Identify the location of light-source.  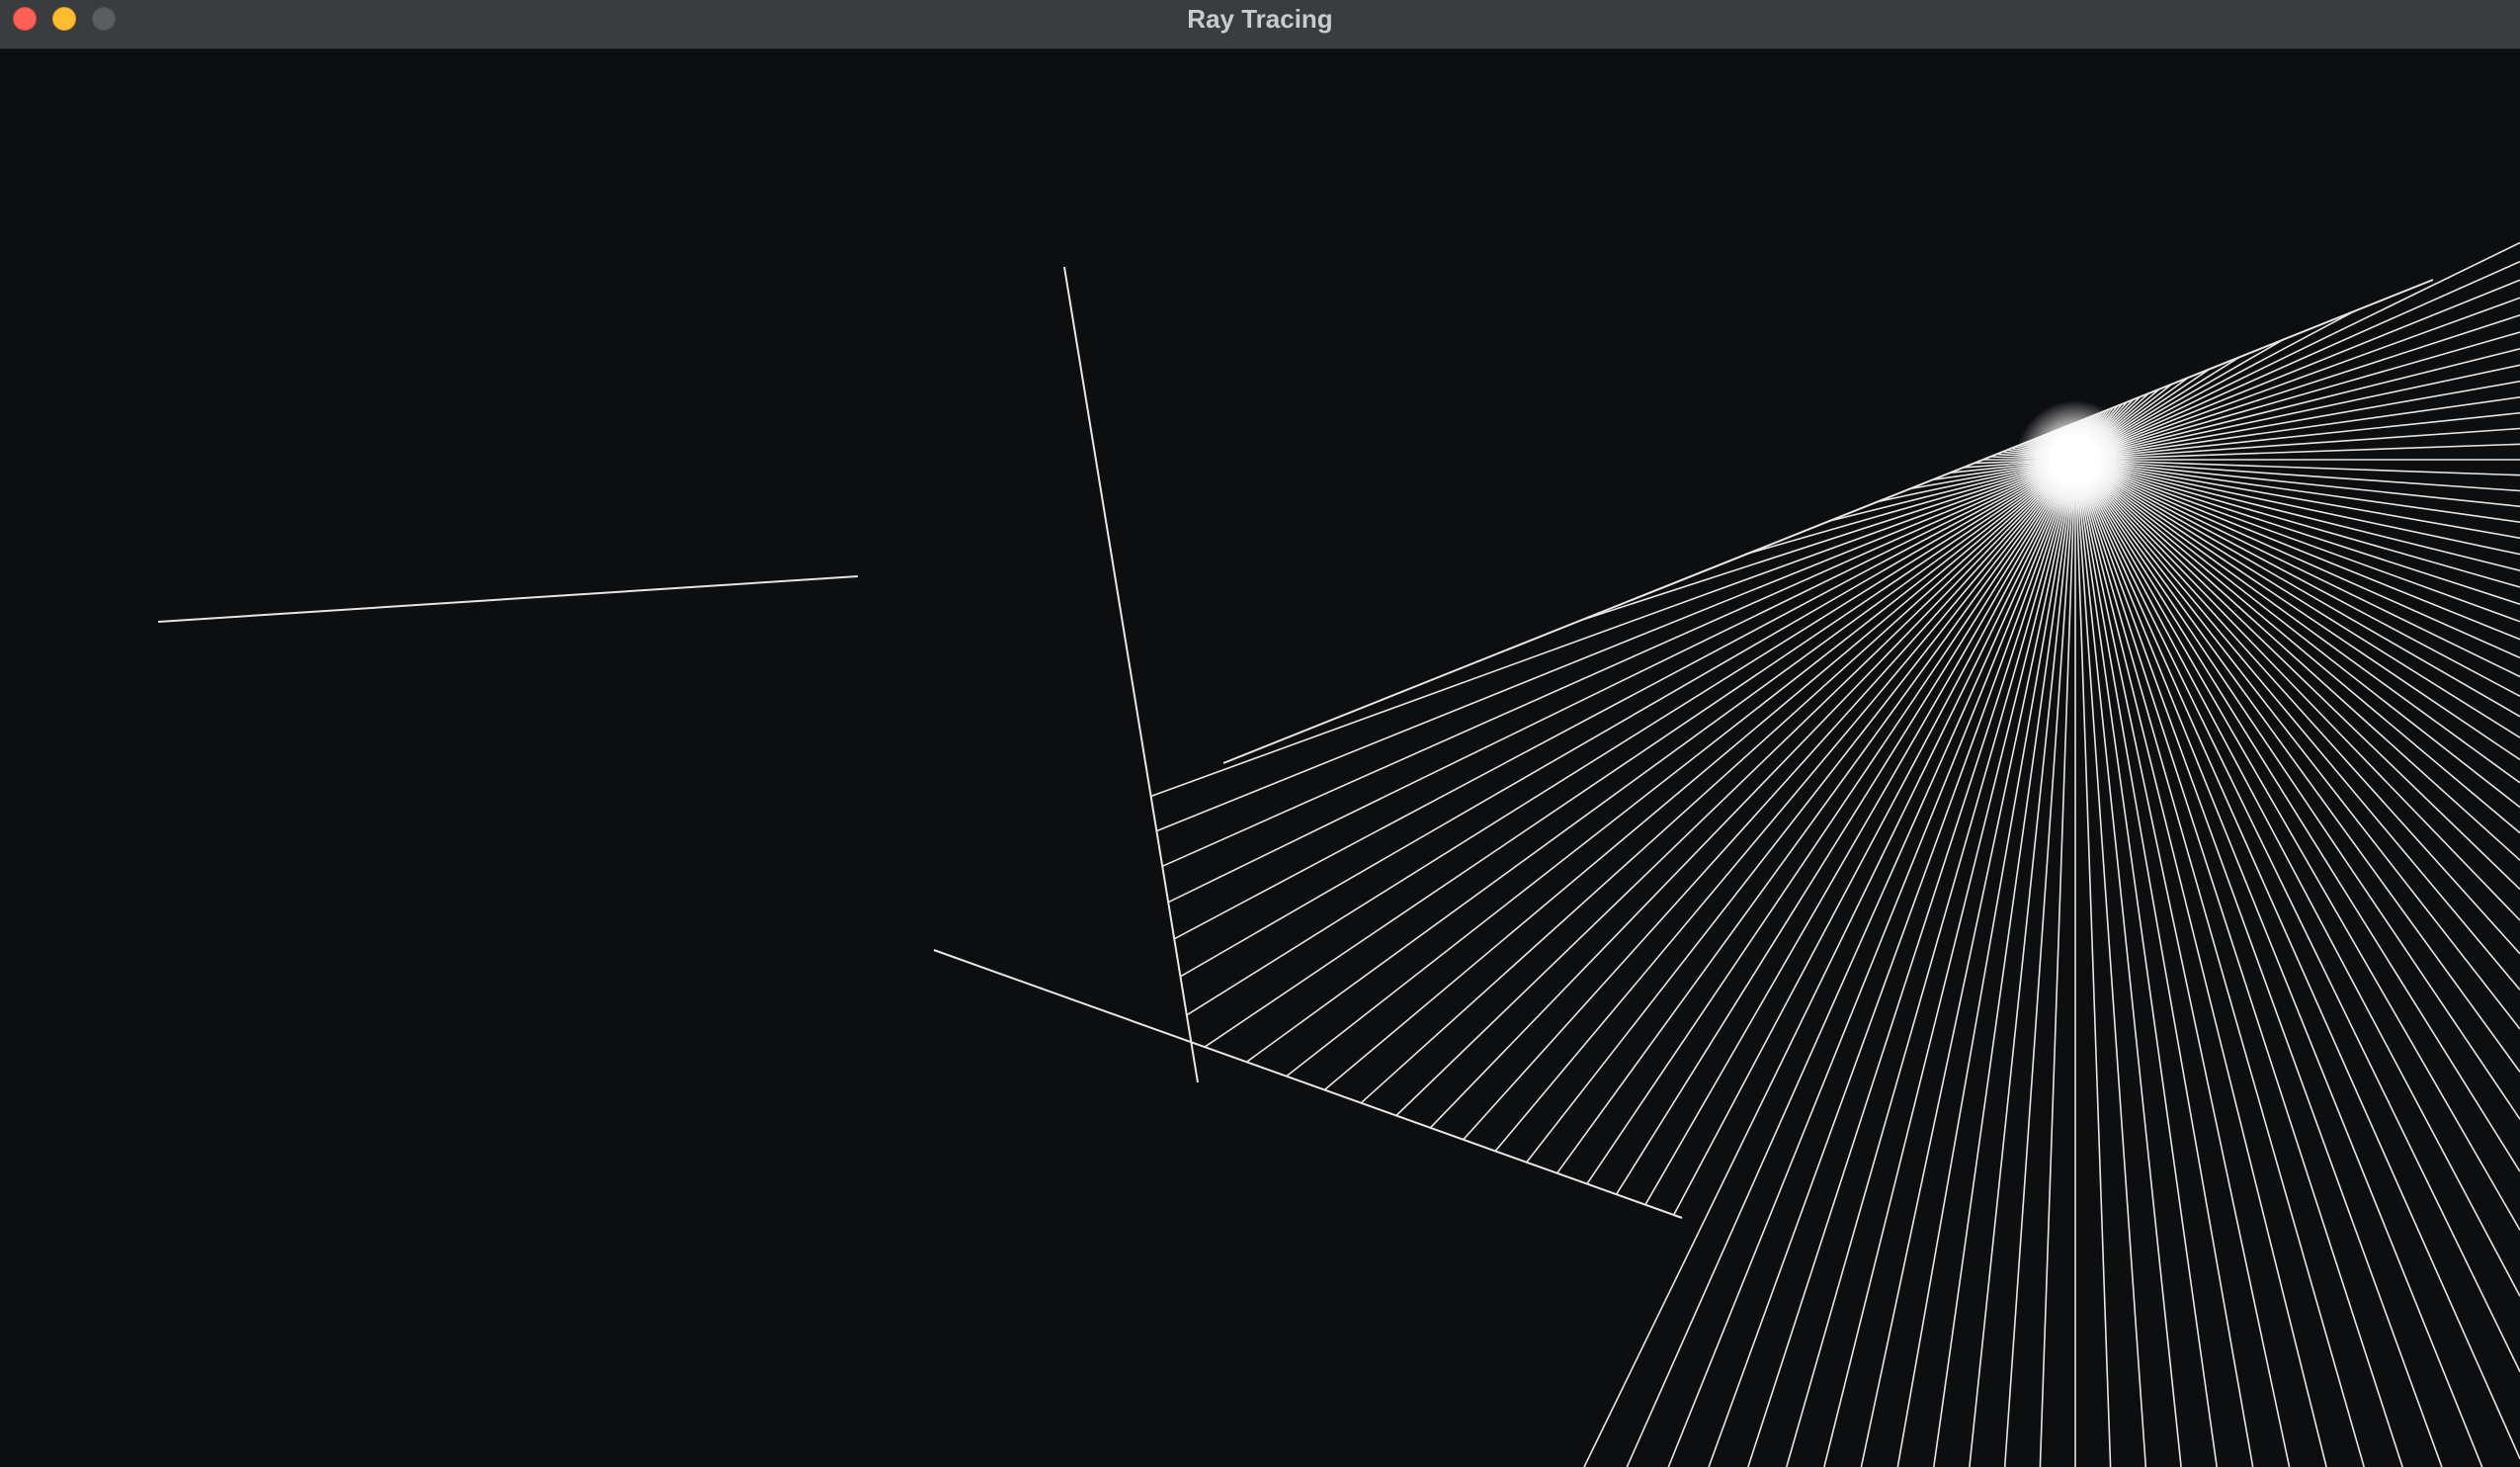
(2075, 459).